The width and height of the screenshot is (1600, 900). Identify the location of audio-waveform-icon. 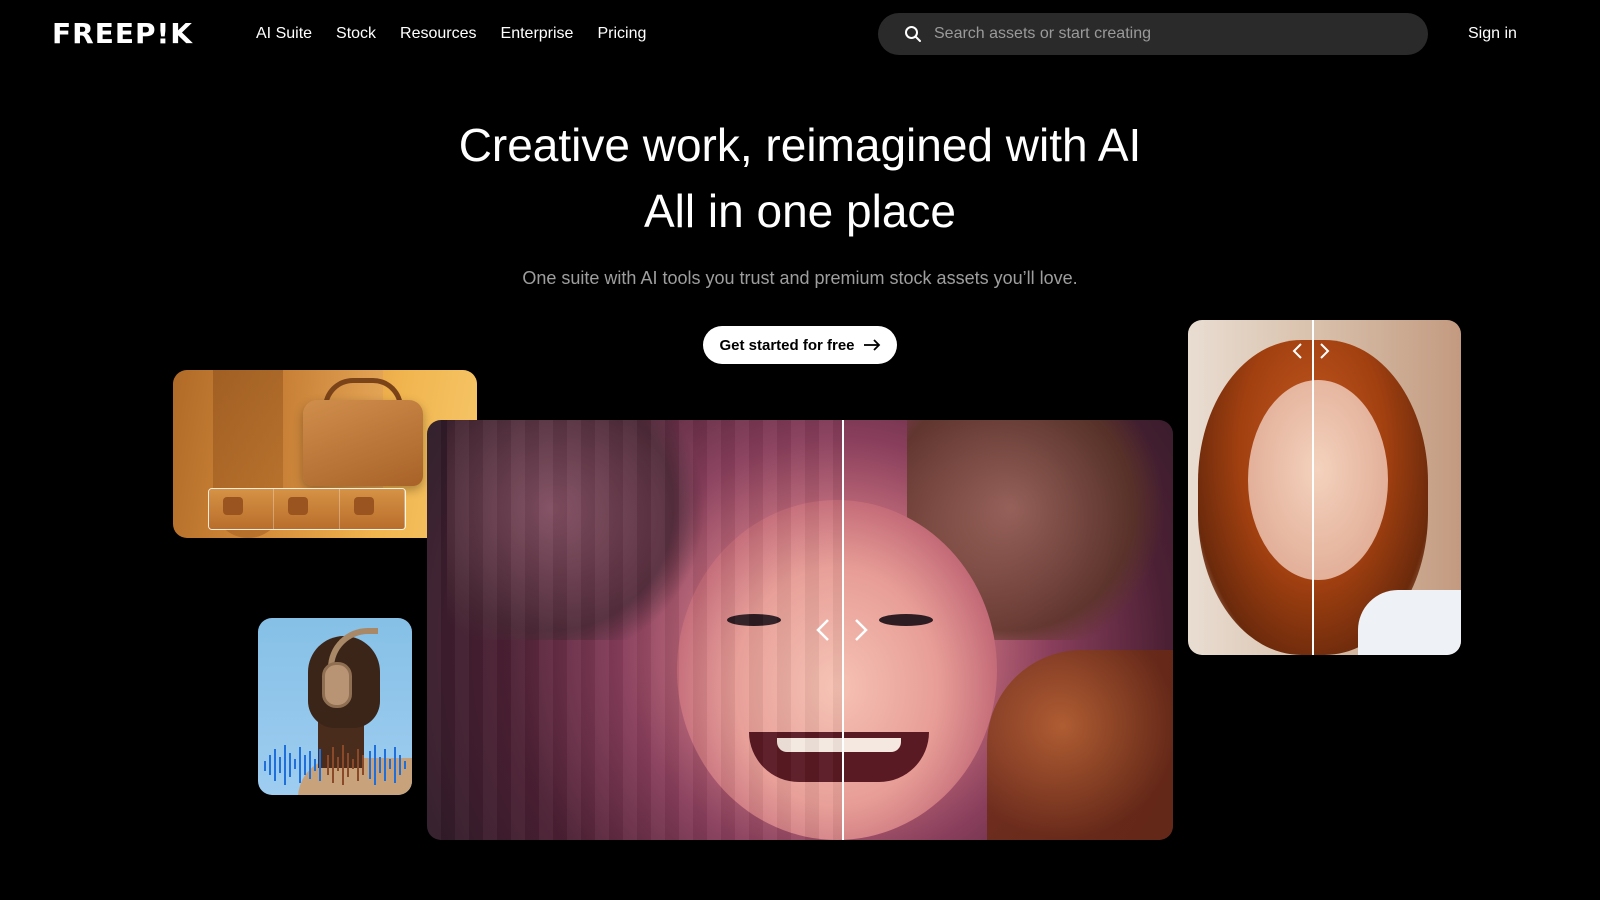
(335, 765).